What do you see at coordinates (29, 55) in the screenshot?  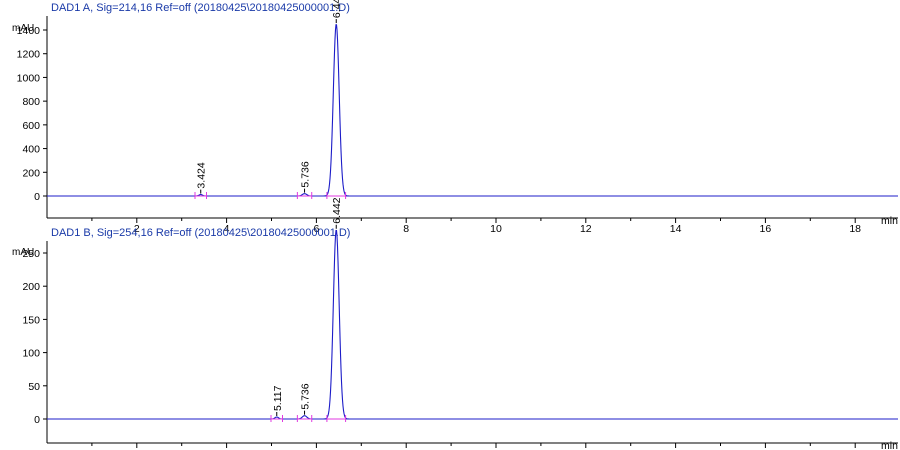 I see `y-tick-label: 1200` at bounding box center [29, 55].